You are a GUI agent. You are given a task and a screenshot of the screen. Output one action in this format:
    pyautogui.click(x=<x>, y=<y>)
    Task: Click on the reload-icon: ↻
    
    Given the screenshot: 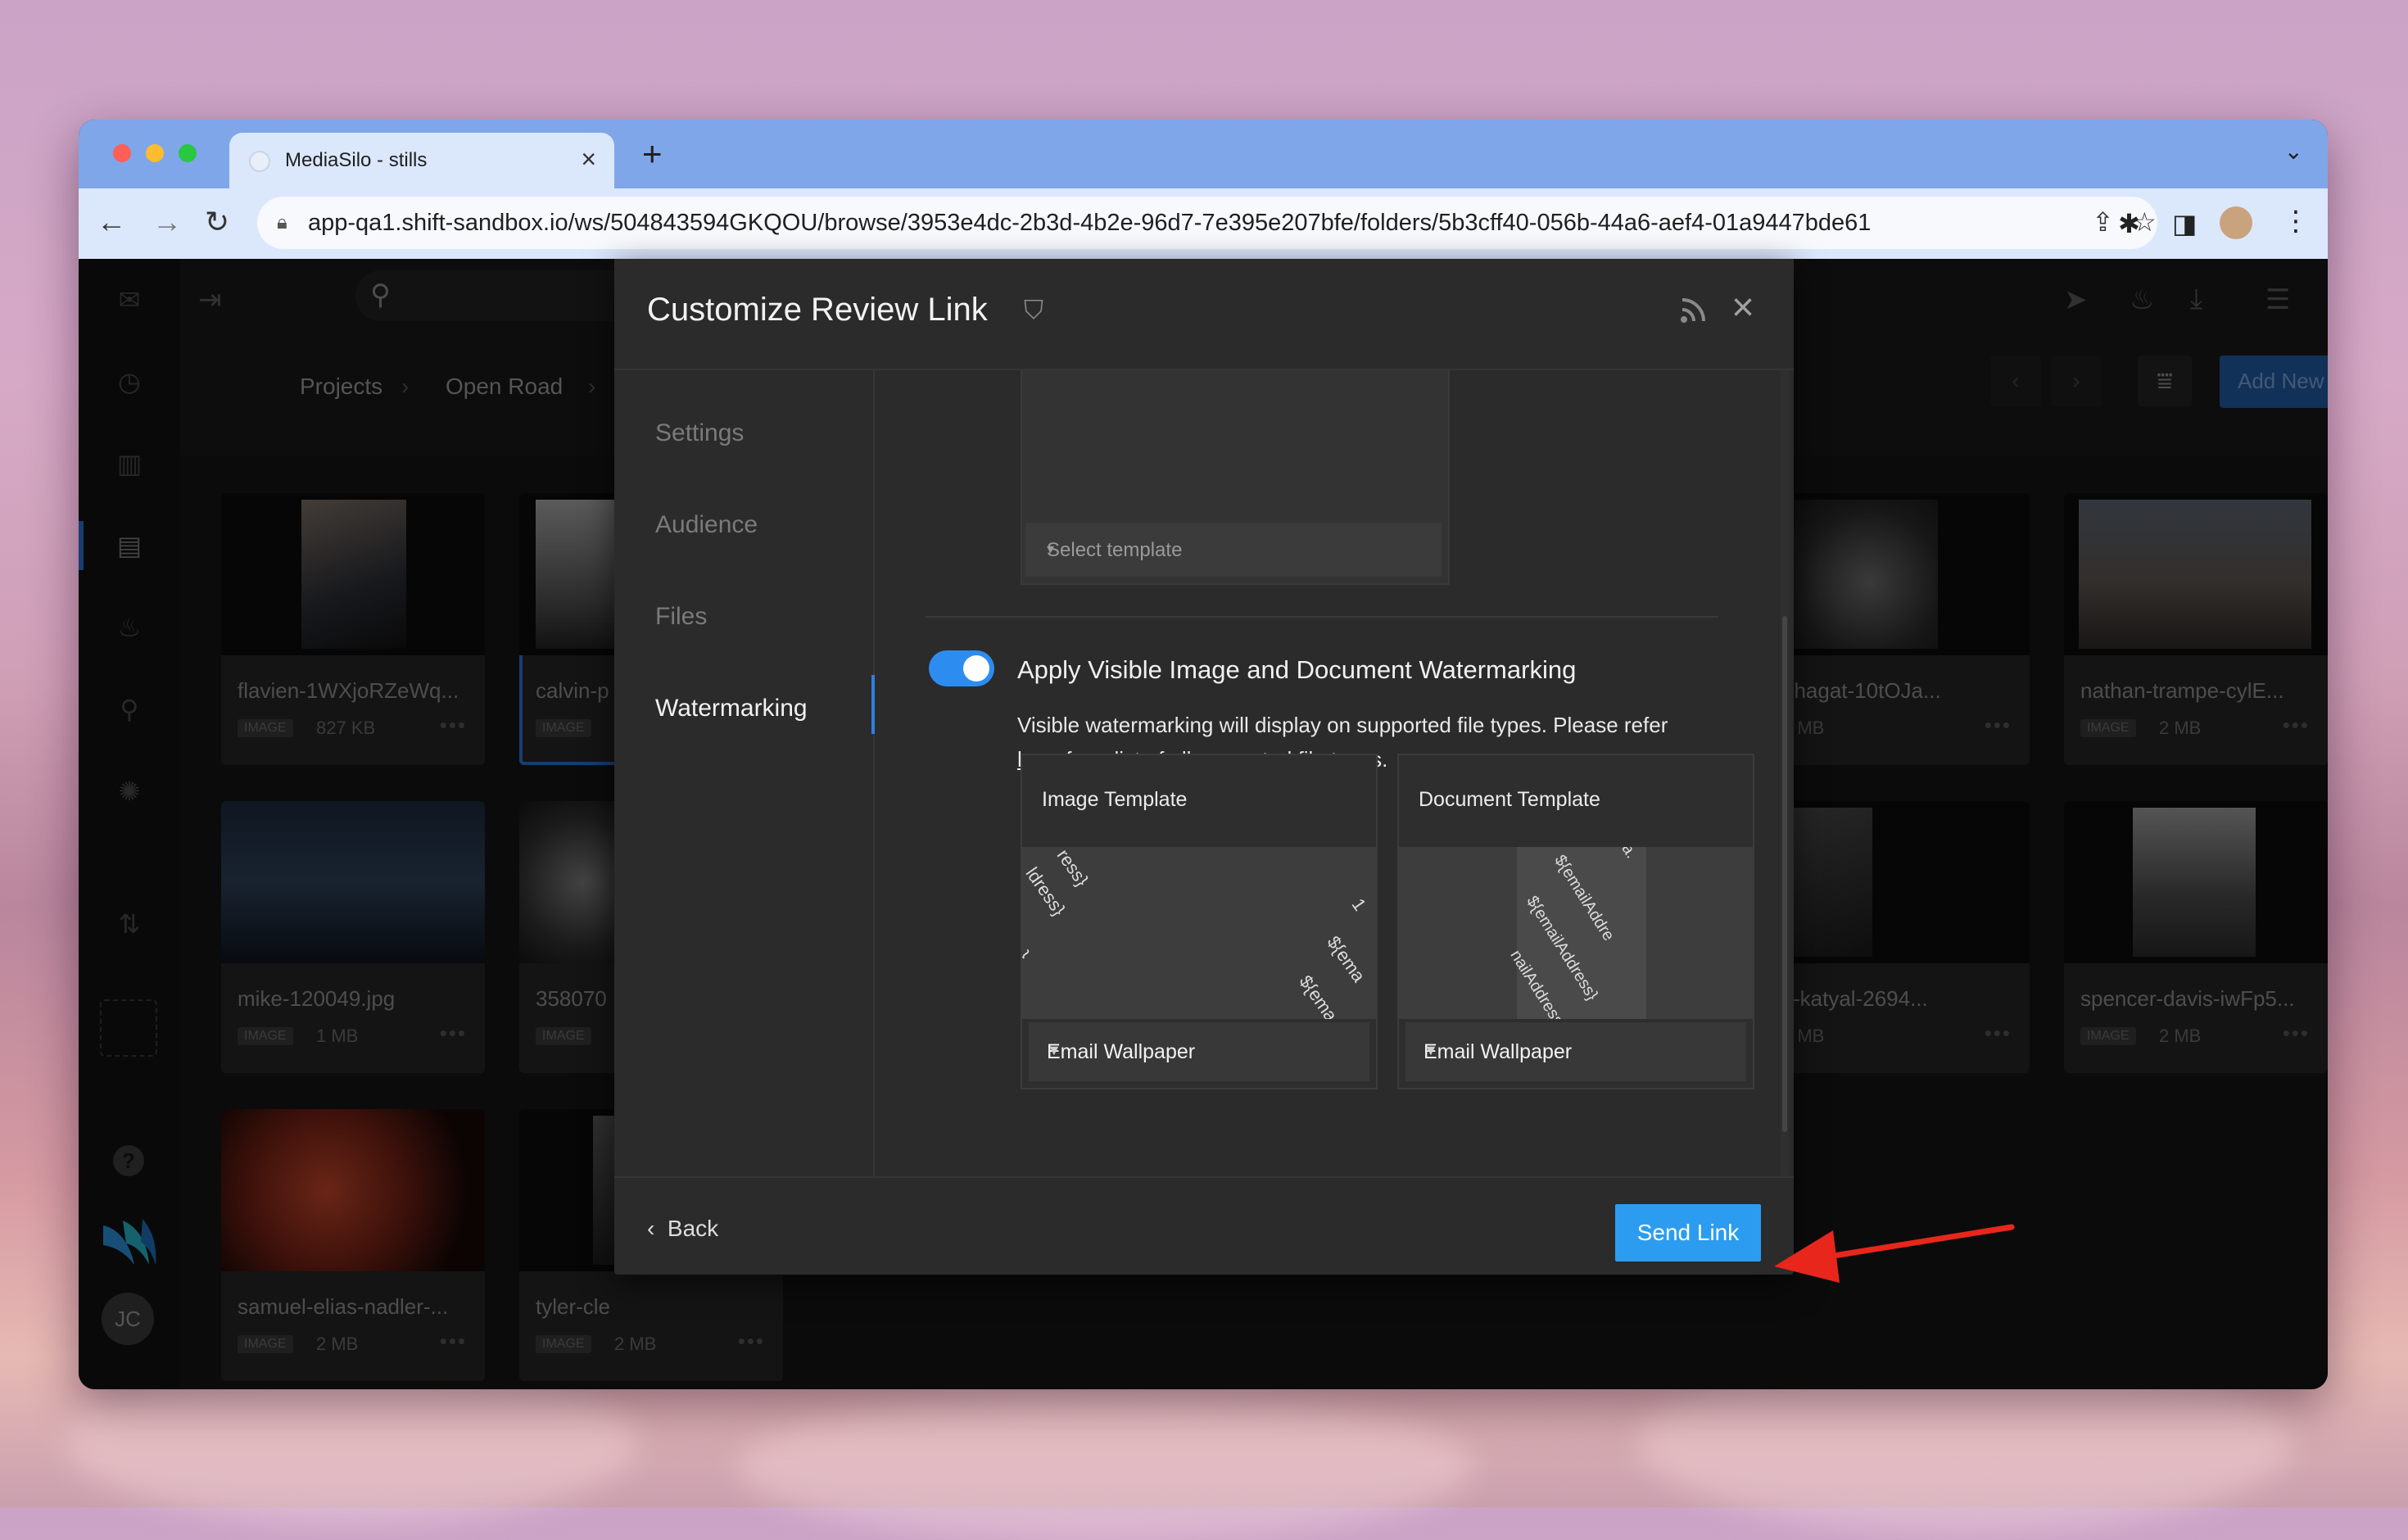 What is the action you would take?
    pyautogui.click(x=217, y=222)
    